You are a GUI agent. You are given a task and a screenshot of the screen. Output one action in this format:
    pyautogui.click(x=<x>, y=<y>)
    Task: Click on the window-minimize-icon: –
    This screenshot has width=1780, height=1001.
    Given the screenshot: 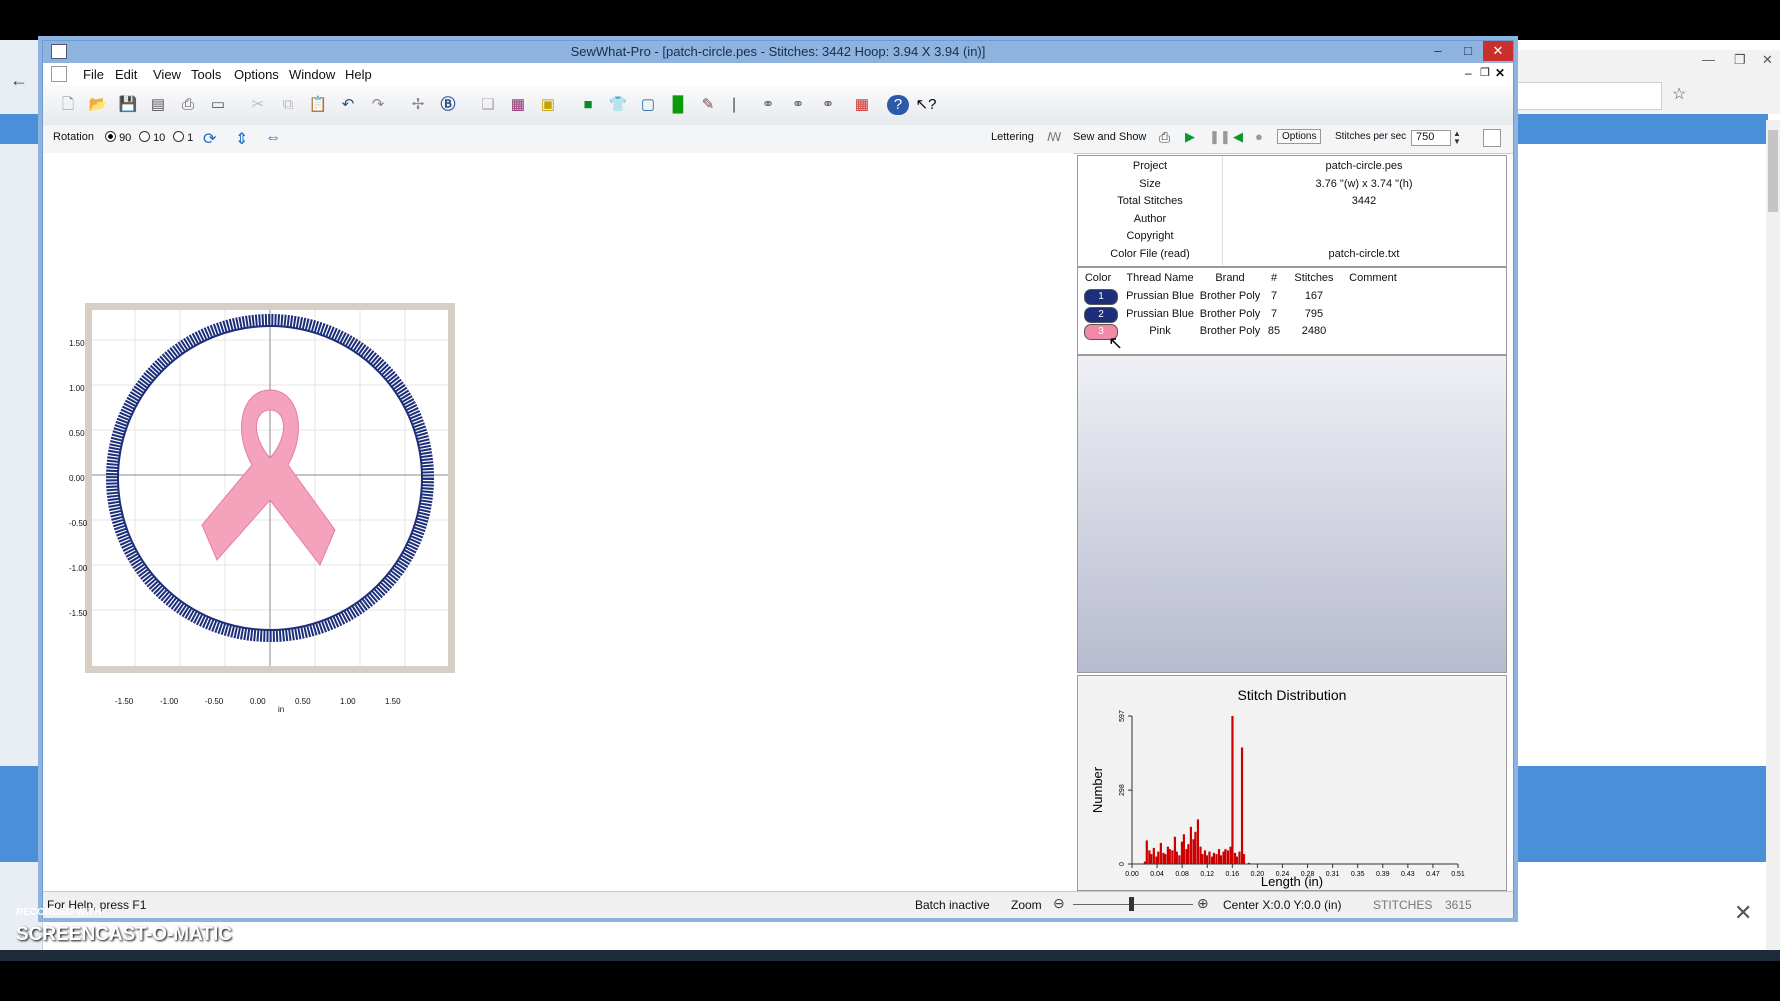 What is the action you would take?
    pyautogui.click(x=1438, y=51)
    